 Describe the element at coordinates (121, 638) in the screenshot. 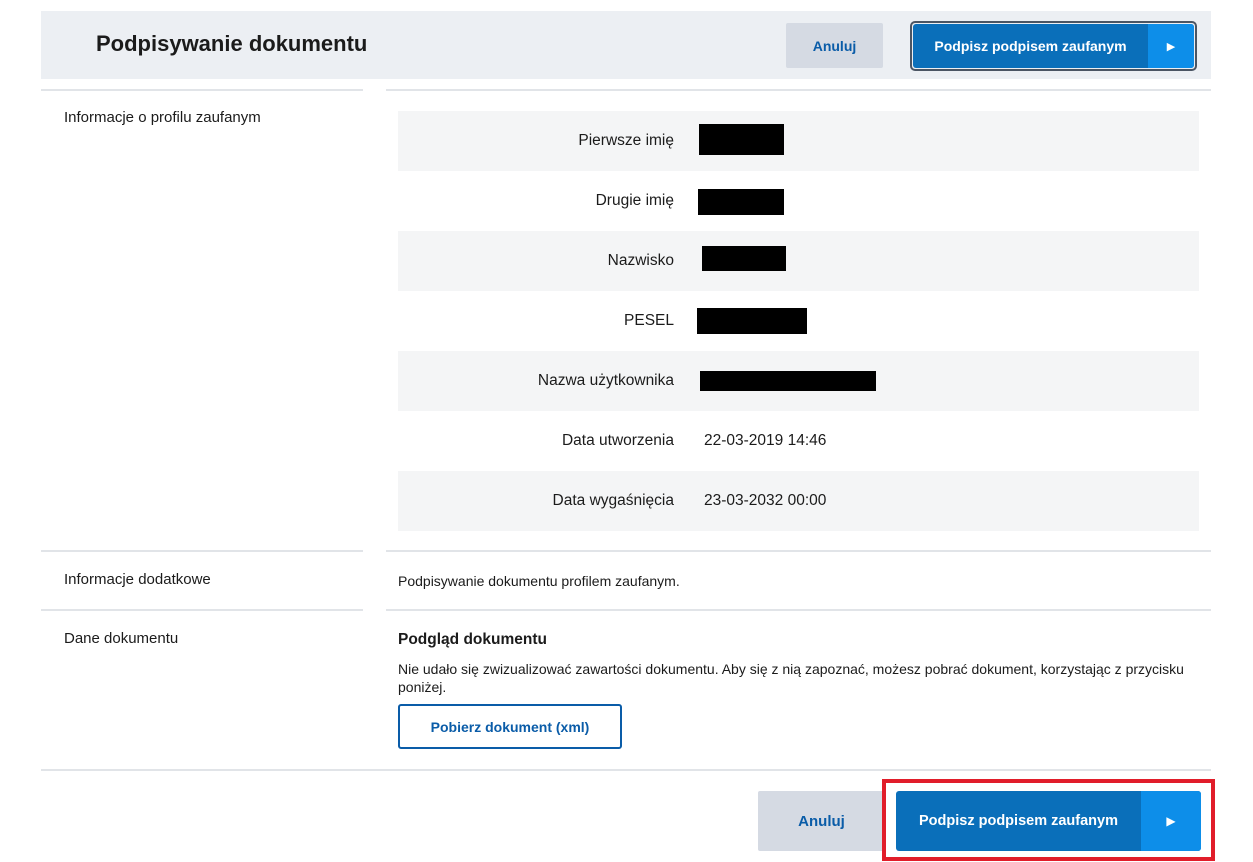

I see `section-label-document: Dane dokumentu` at that location.